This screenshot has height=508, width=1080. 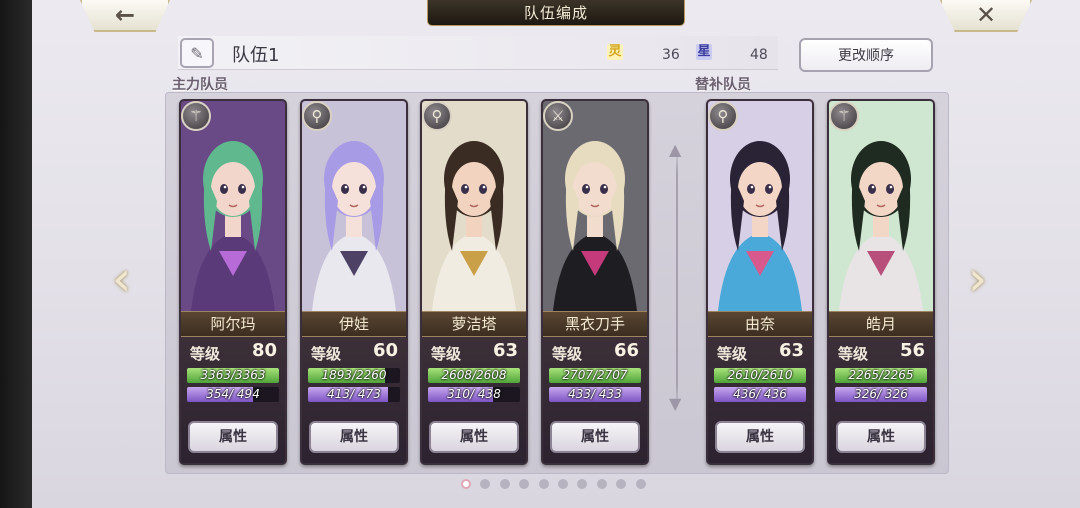 I want to click on mp-text: 354/ 494, so click(x=233, y=394).